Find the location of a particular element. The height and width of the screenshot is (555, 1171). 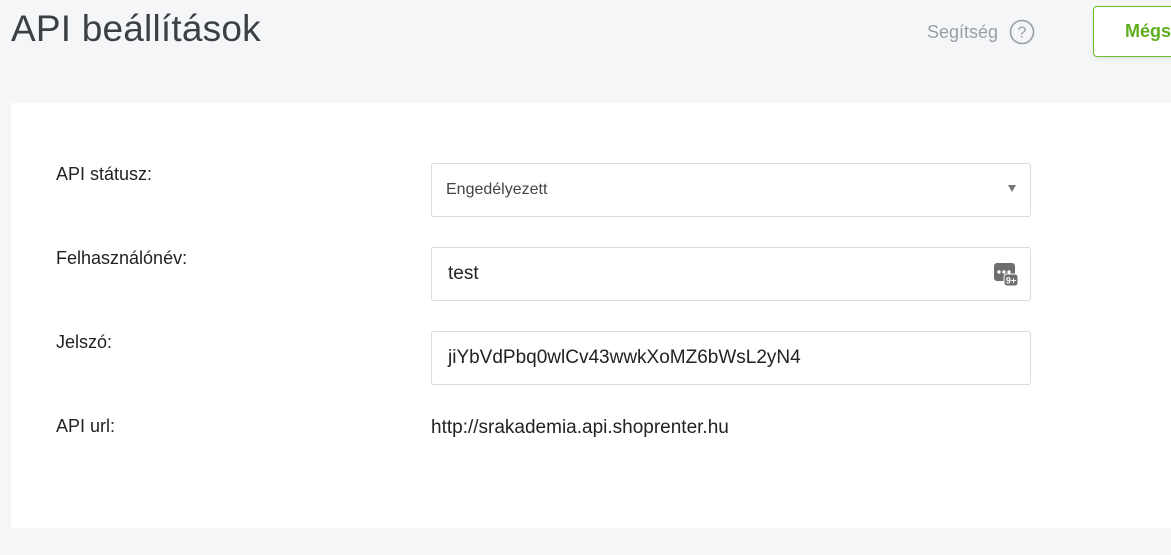

username-field: test 9+ is located at coordinates (731, 274).